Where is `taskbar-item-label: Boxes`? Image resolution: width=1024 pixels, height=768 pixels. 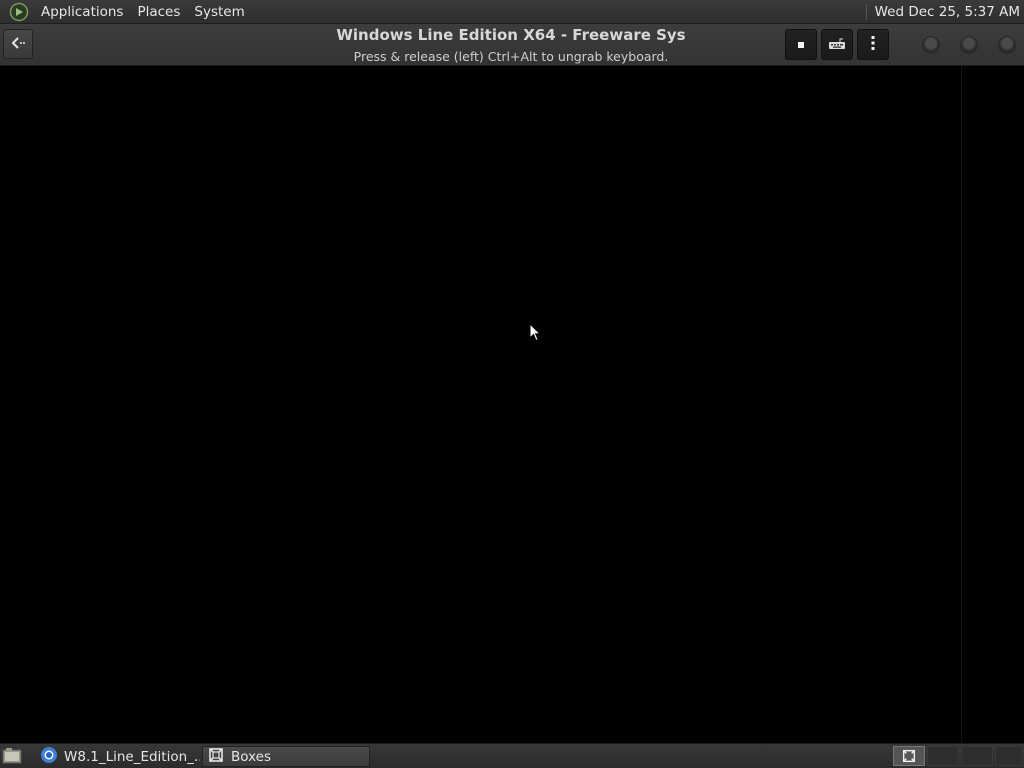
taskbar-item-label: Boxes is located at coordinates (251, 756).